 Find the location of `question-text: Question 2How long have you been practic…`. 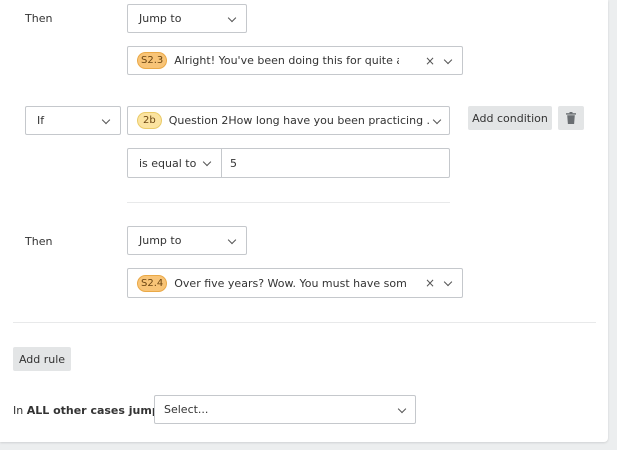

question-text: Question 2How long have you been practic… is located at coordinates (299, 120).